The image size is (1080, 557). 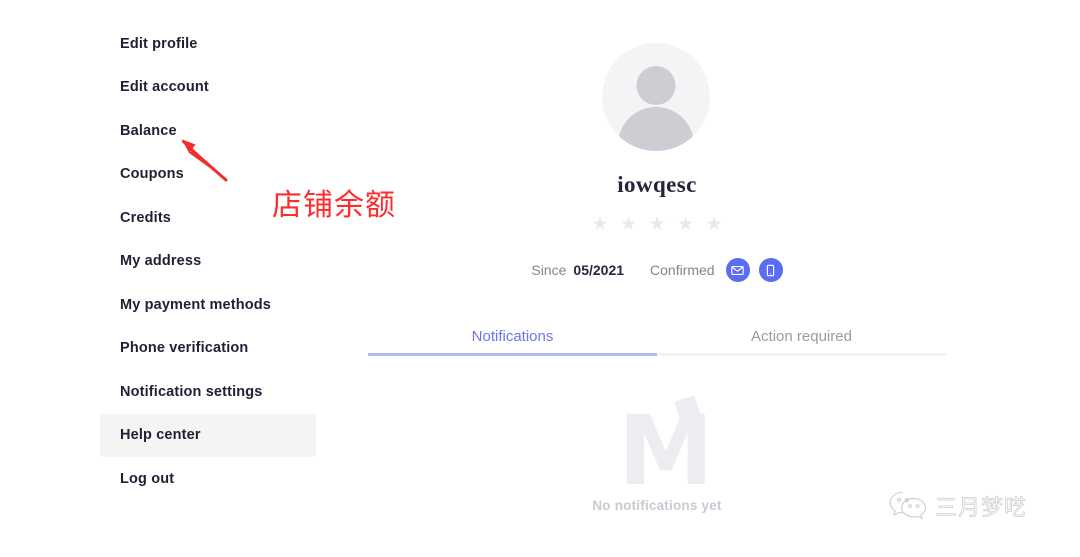 I want to click on profile-tabs: Notifications Action required, so click(x=657, y=338).